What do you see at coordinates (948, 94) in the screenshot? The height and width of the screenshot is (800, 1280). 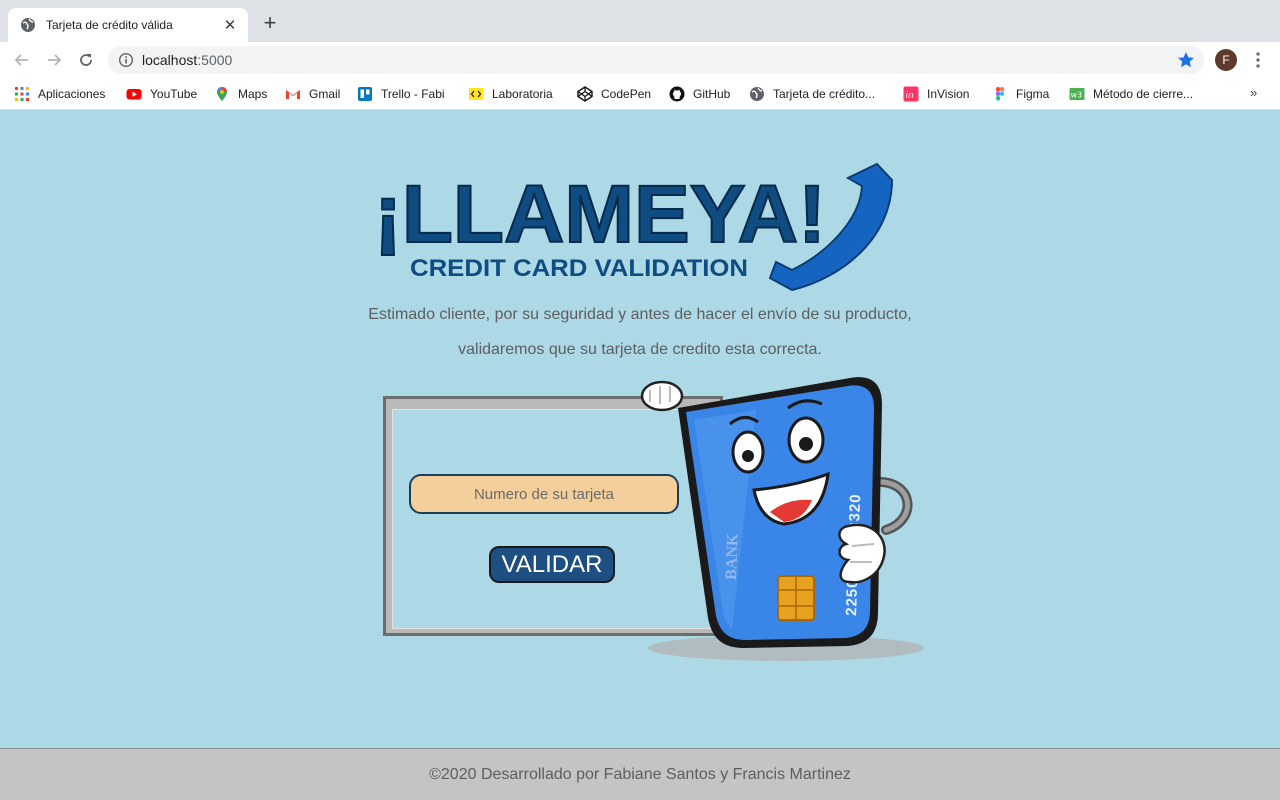 I see `bookmark-label: InVision` at bounding box center [948, 94].